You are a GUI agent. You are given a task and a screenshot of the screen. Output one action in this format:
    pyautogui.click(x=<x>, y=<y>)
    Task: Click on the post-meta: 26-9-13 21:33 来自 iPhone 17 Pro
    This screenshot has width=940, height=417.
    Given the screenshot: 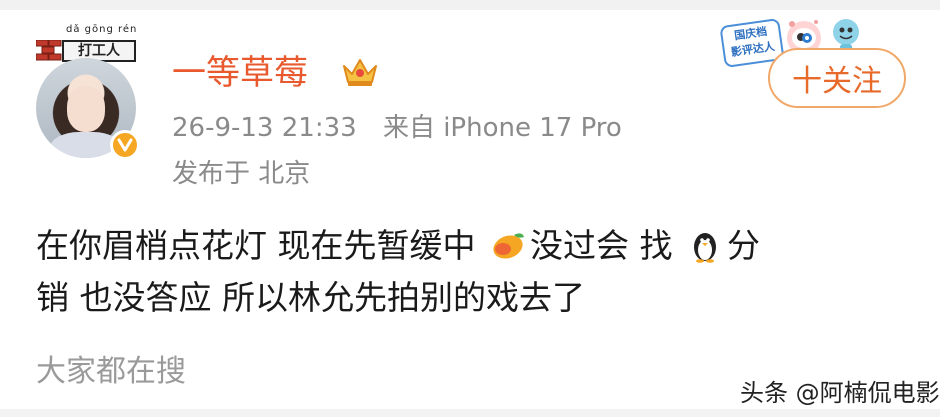 What is the action you would take?
    pyautogui.click(x=397, y=128)
    